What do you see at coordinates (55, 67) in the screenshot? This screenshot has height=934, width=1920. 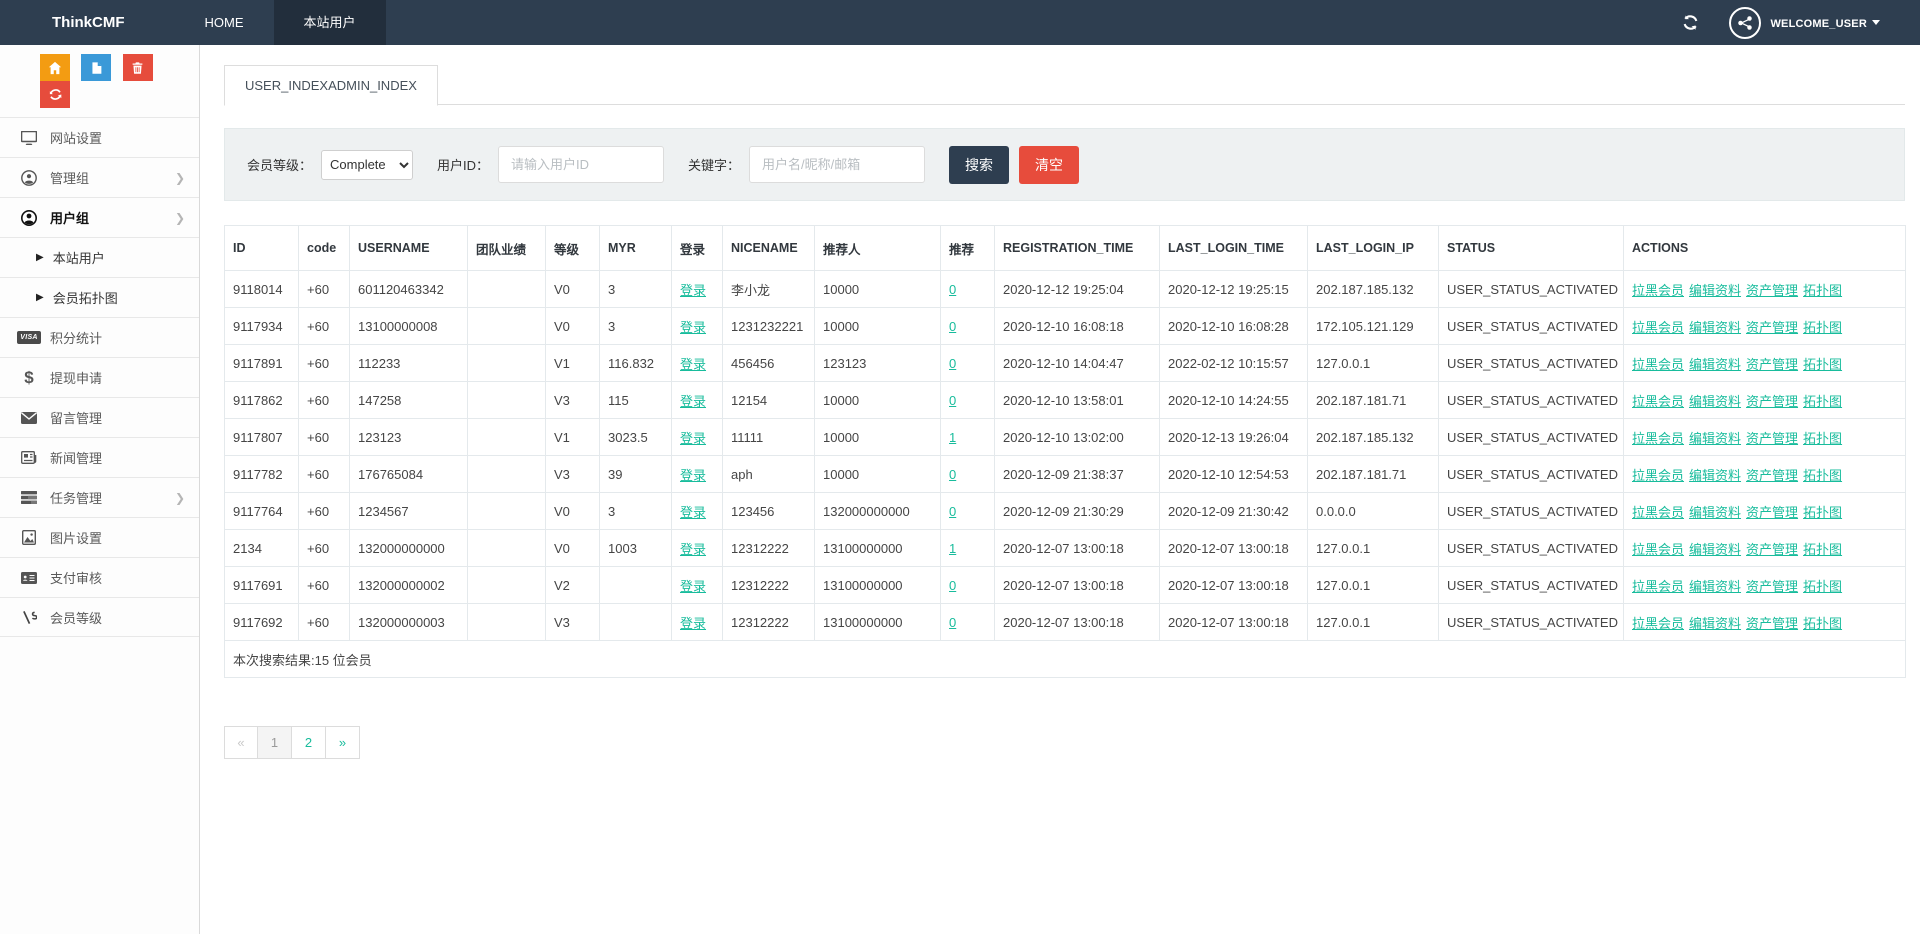 I see `home-icon` at bounding box center [55, 67].